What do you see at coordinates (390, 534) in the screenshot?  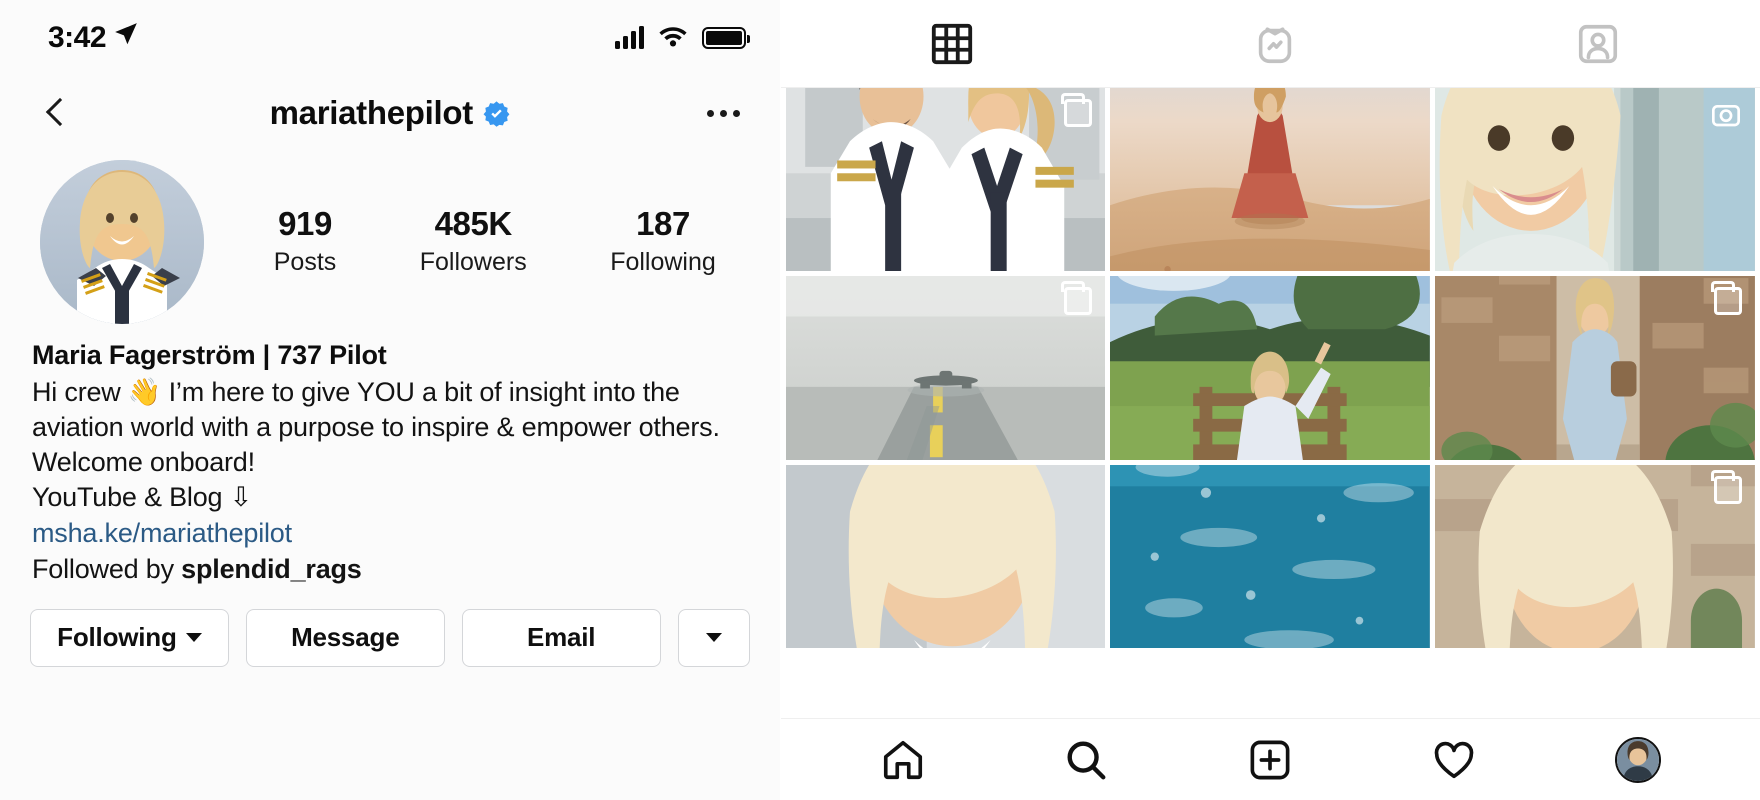 I see `profile-link: msha.ke/mariathepilot` at bounding box center [390, 534].